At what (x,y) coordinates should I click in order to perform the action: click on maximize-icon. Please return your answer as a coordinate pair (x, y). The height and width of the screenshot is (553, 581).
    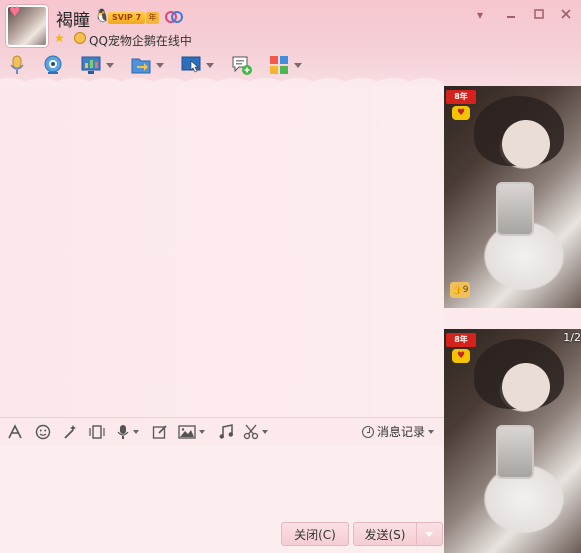
    Looking at the image, I should click on (539, 15).